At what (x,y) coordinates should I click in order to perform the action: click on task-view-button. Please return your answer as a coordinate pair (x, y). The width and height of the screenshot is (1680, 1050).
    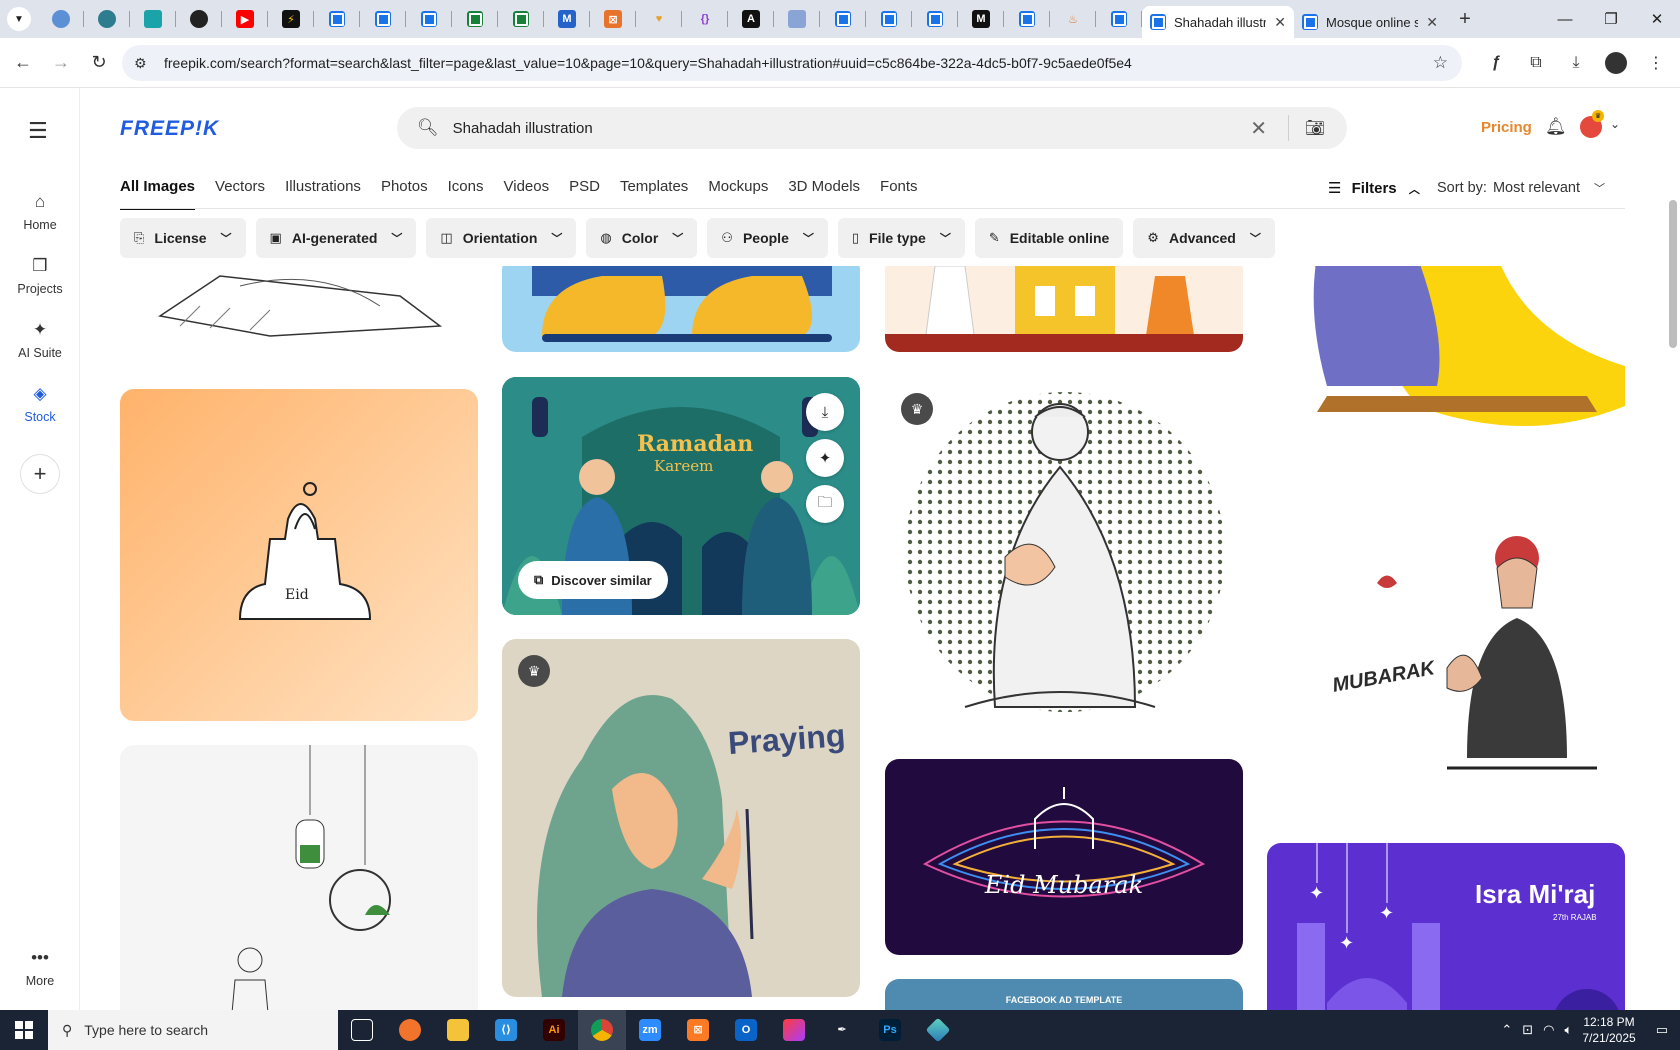
    Looking at the image, I should click on (362, 1030).